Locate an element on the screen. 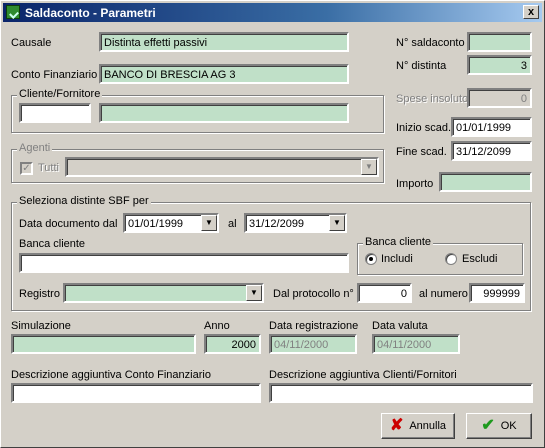  ok-button: ✔ OK is located at coordinates (499, 426).